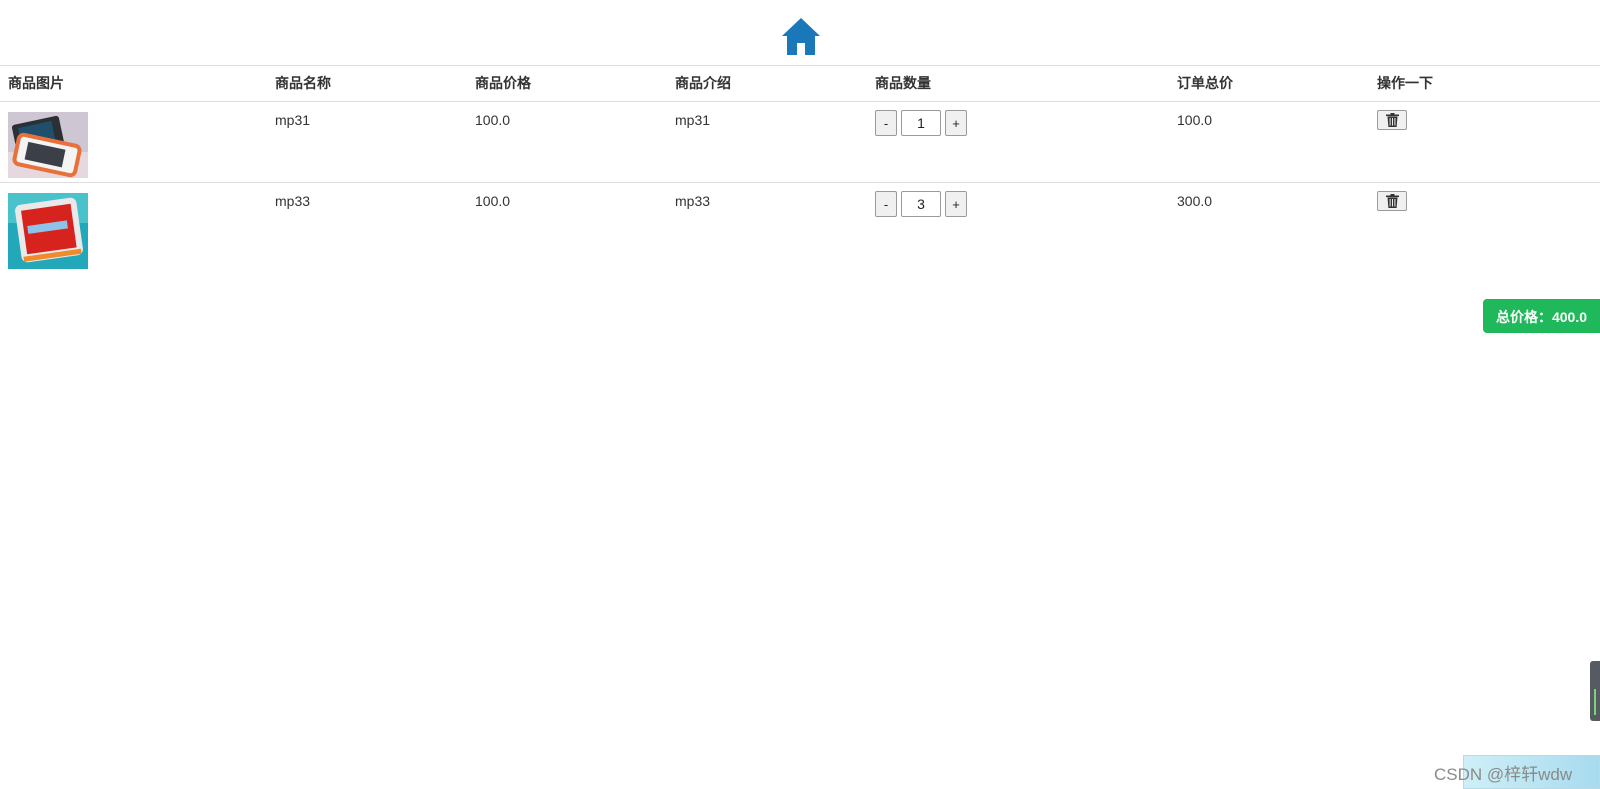 This screenshot has width=1600, height=789. Describe the element at coordinates (1269, 142) in the screenshot. I see `order-subtotal: 100.0` at that location.